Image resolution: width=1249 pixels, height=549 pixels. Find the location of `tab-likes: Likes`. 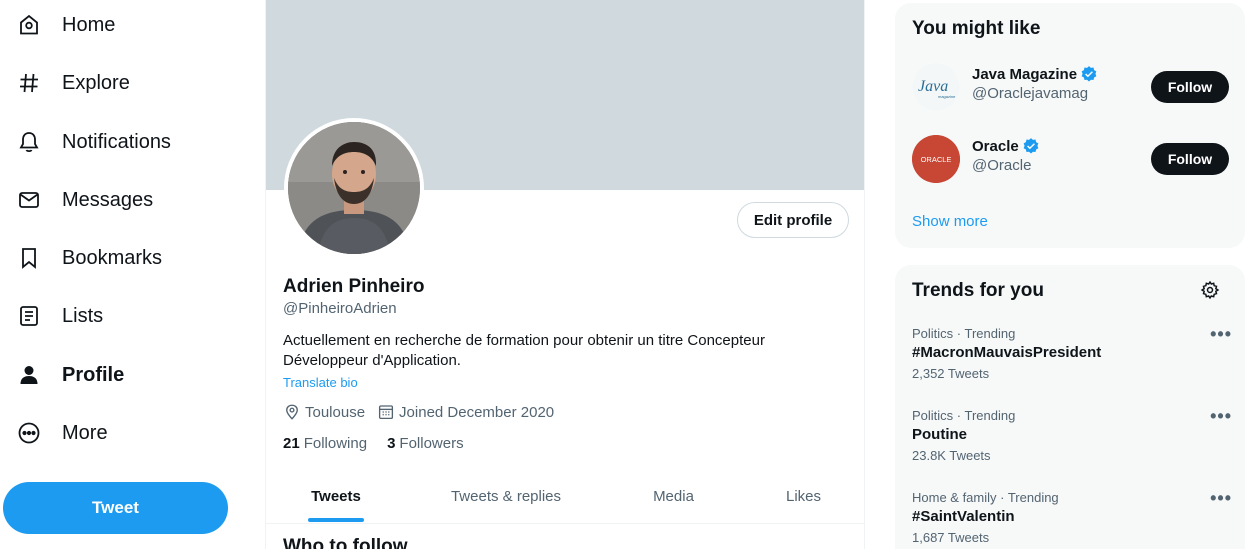

tab-likes: Likes is located at coordinates (802, 496).